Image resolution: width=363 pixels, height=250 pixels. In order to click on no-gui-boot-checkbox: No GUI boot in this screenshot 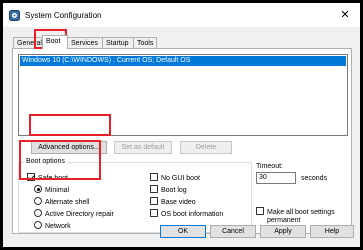, I will do `click(175, 178)`.